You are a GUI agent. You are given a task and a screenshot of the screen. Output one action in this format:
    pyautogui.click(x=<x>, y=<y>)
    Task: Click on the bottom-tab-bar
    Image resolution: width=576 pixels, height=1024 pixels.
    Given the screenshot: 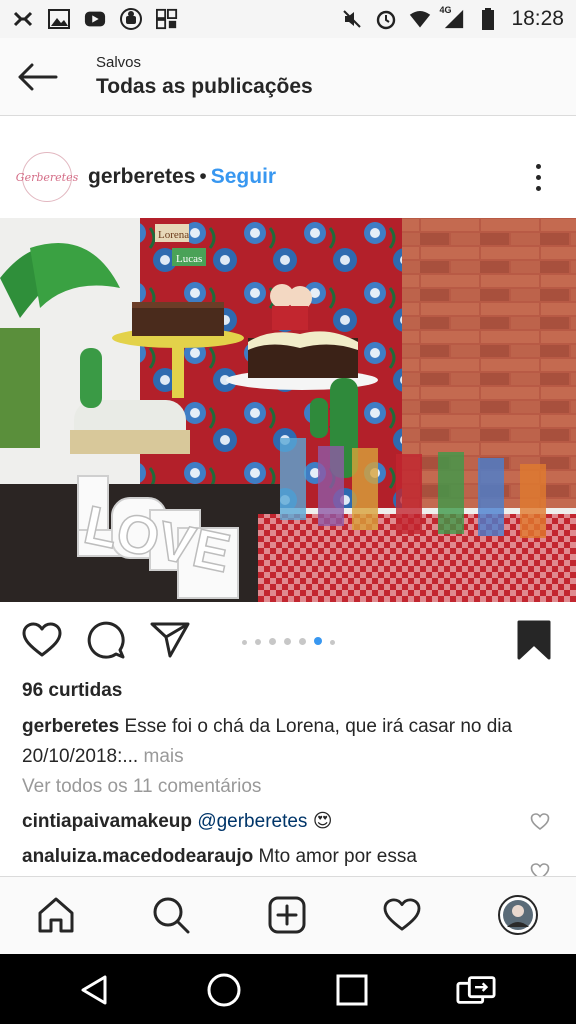 What is the action you would take?
    pyautogui.click(x=288, y=915)
    